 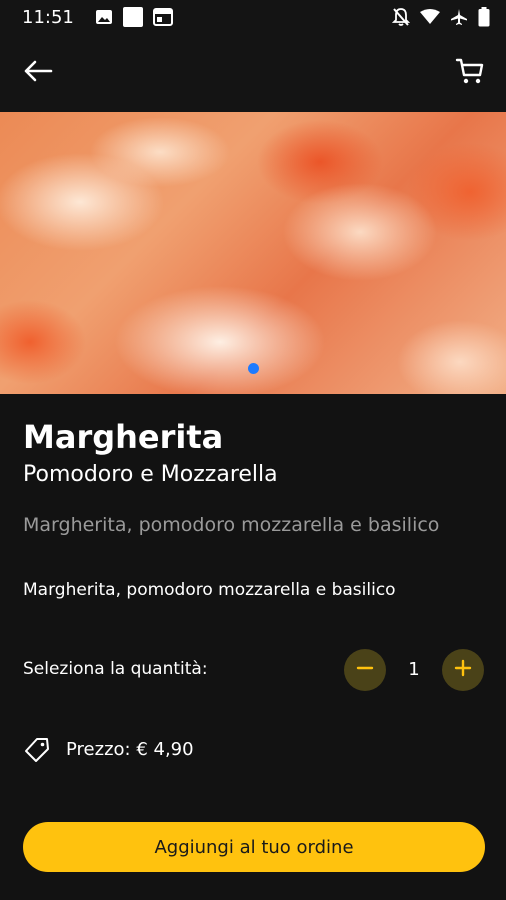 I want to click on plus-icon, so click(x=463, y=670).